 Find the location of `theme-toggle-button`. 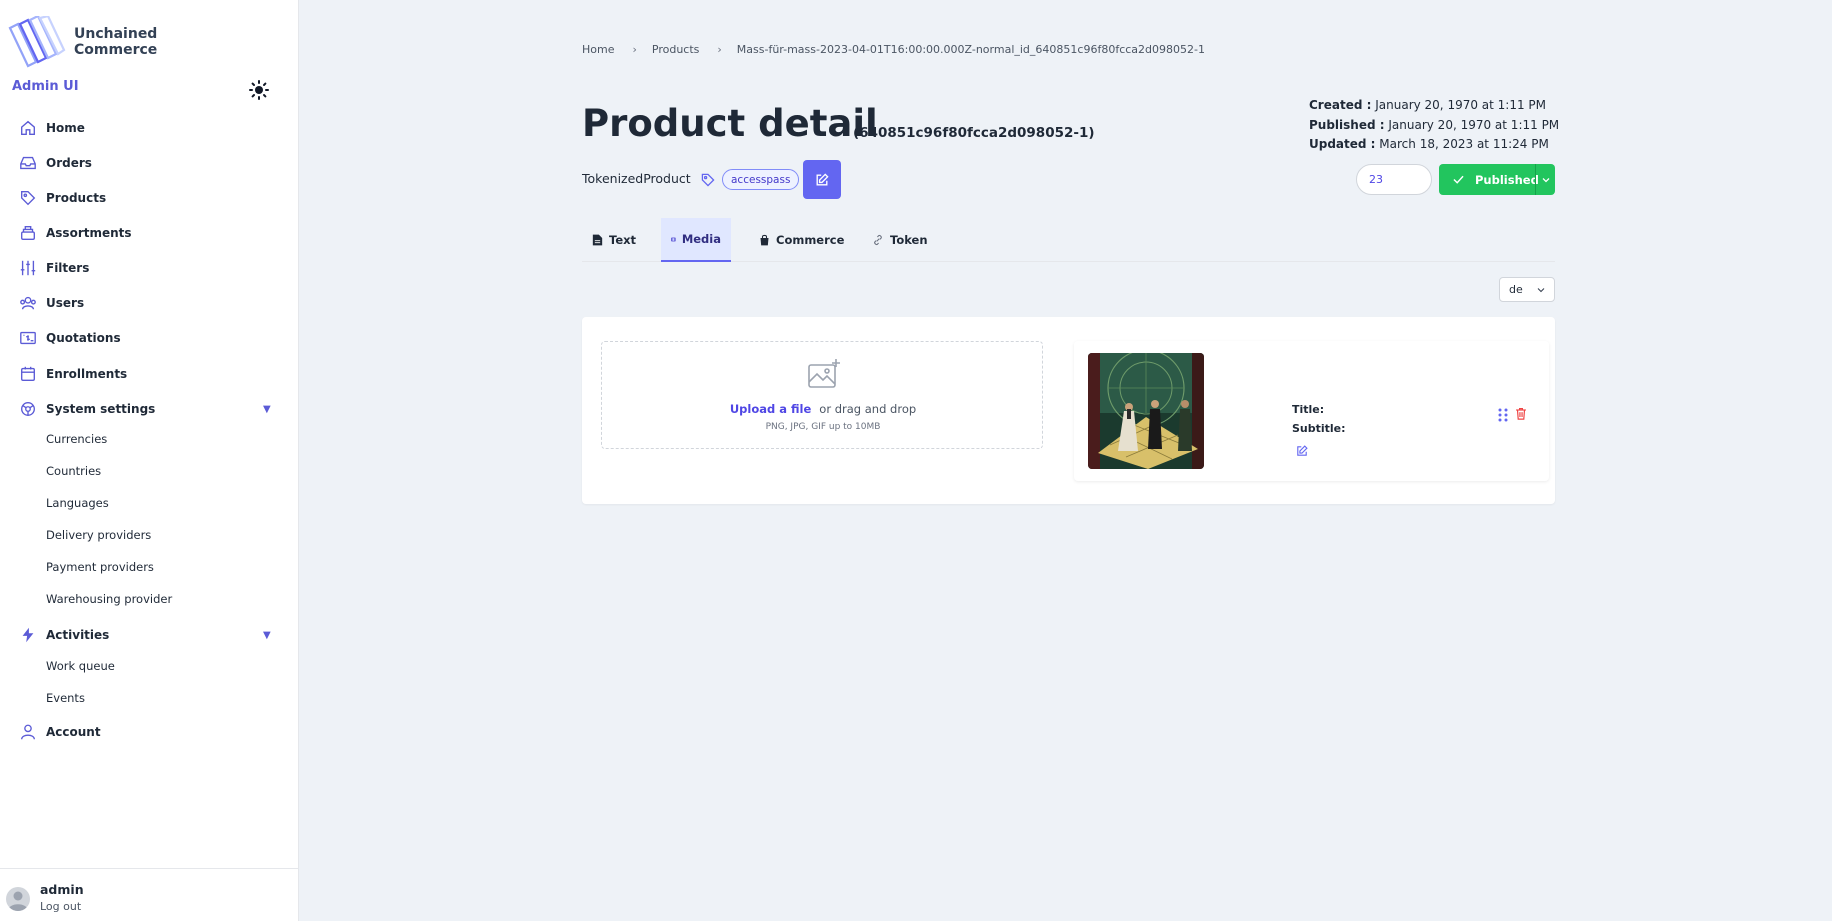

theme-toggle-button is located at coordinates (259, 90).